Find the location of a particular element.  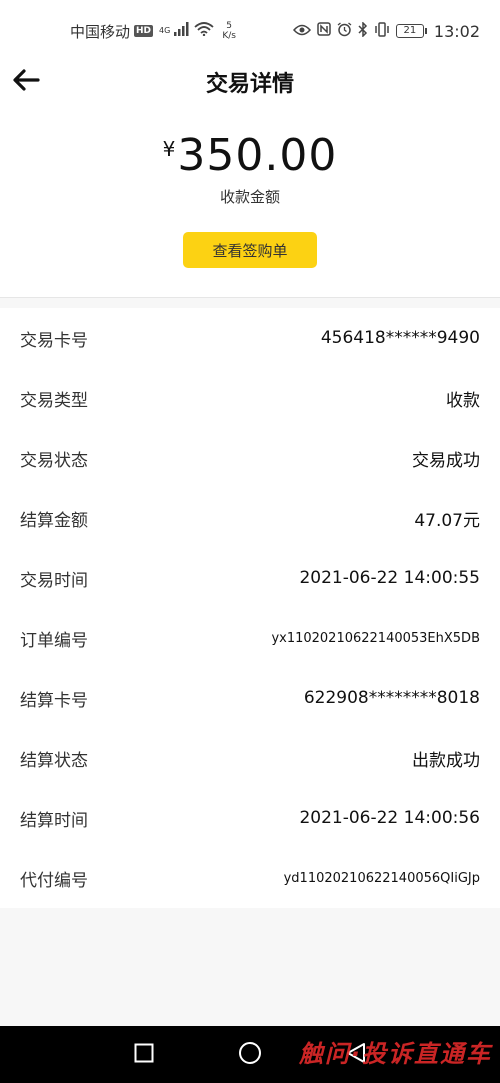

network-speed: 5 K/s is located at coordinates (229, 31).